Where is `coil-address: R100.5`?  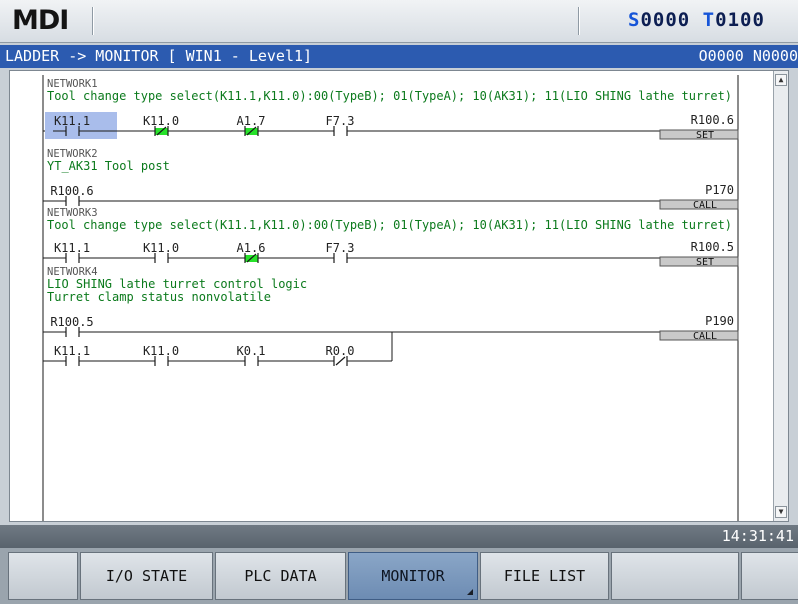 coil-address: R100.5 is located at coordinates (712, 247).